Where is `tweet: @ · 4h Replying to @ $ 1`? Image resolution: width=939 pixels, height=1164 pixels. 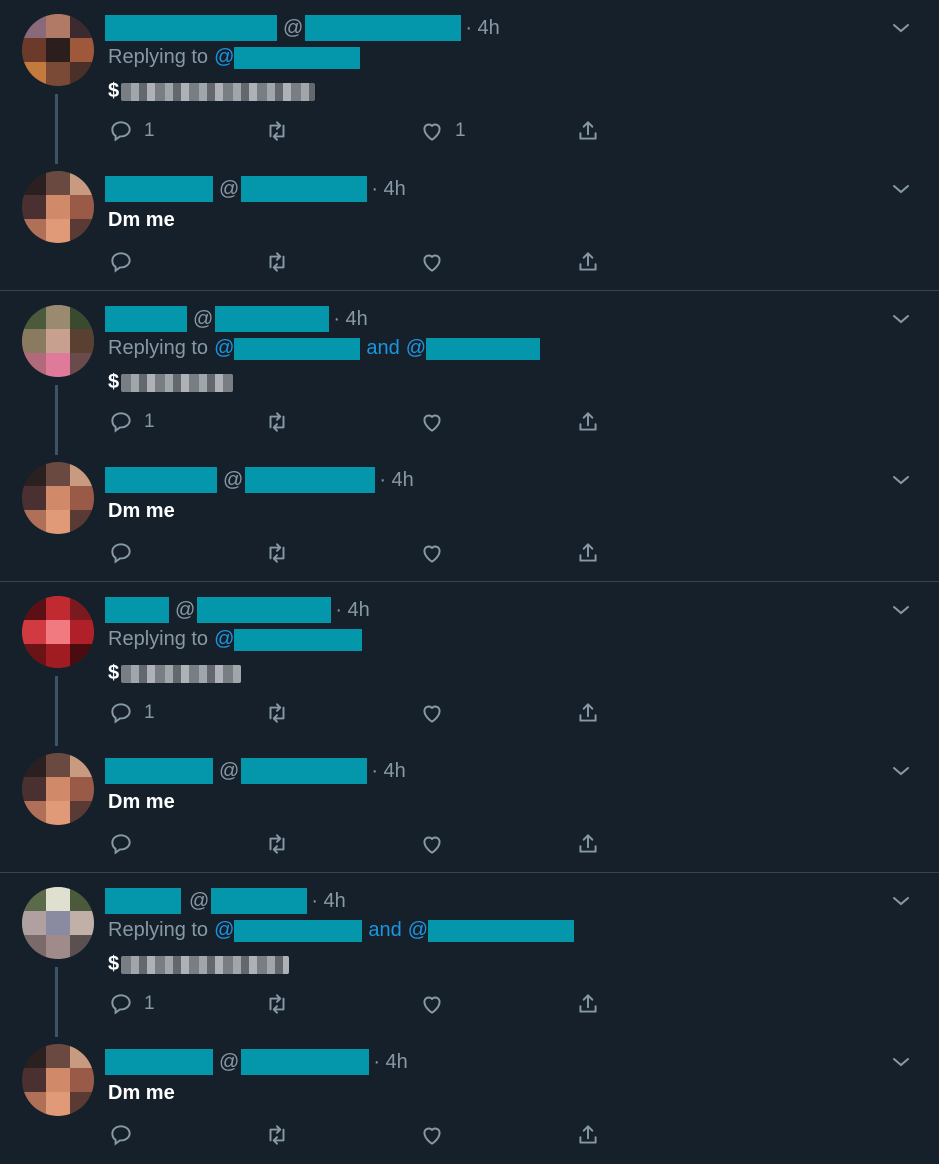
tweet: @ · 4h Replying to @ $ 1 is located at coordinates (469, 664).